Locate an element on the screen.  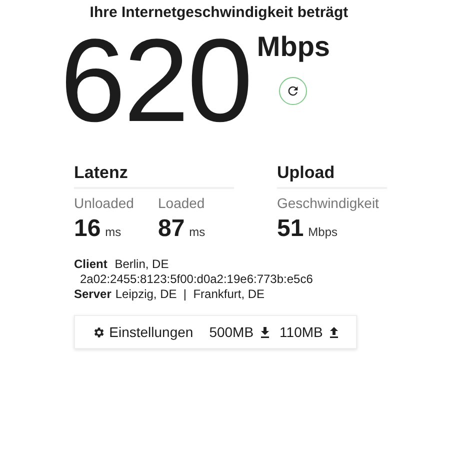
metric-unit: Mbps is located at coordinates (323, 232).